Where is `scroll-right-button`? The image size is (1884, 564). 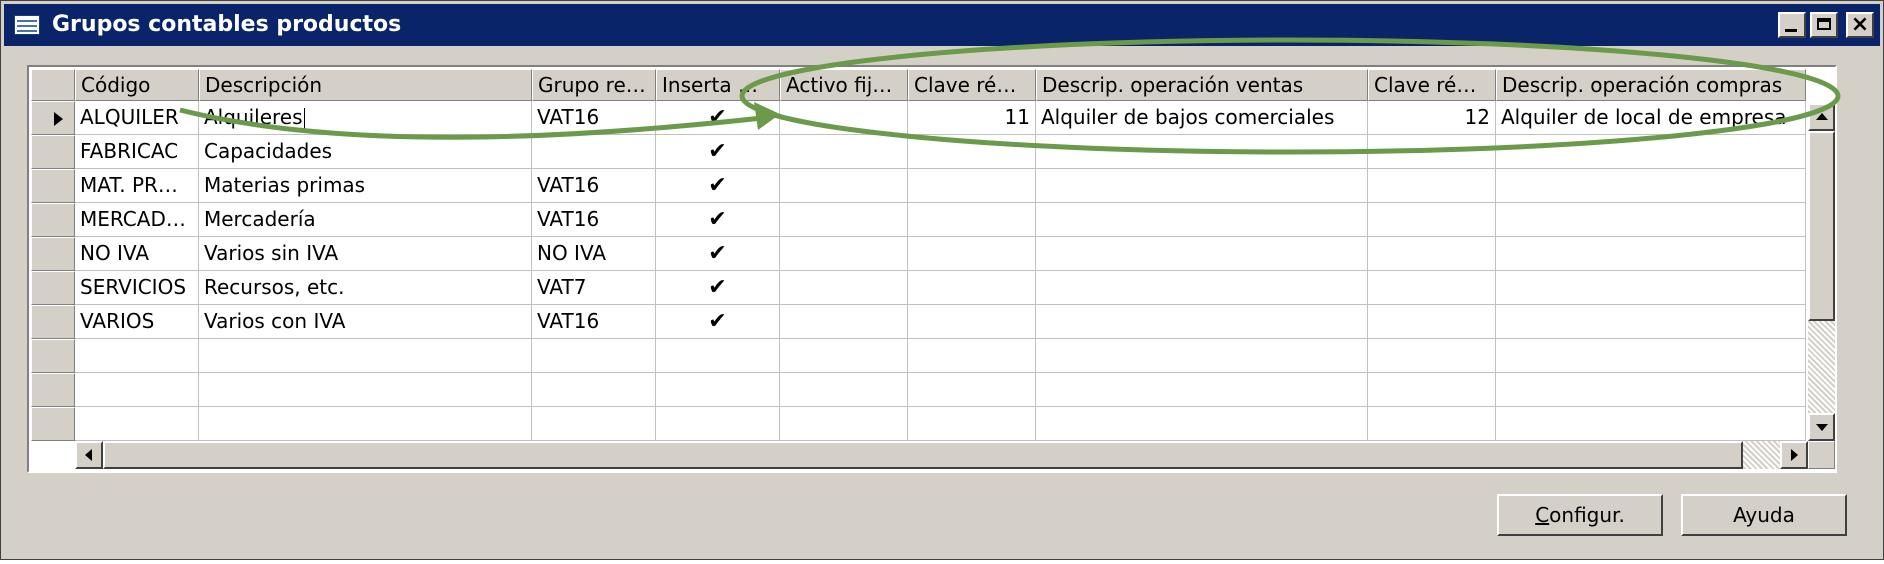 scroll-right-button is located at coordinates (1794, 455).